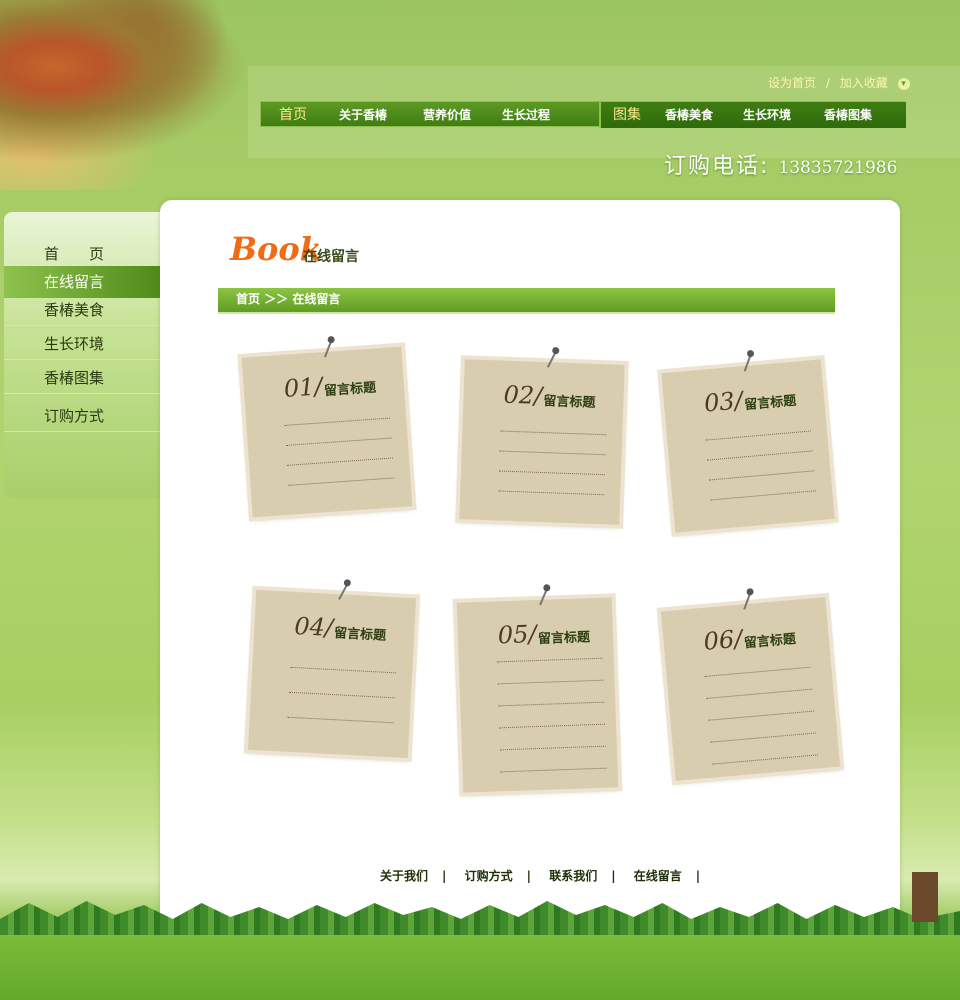 This screenshot has height=1000, width=960. What do you see at coordinates (83, 378) in the screenshot?
I see `sidebar-item-gallery: 香椿图集` at bounding box center [83, 378].